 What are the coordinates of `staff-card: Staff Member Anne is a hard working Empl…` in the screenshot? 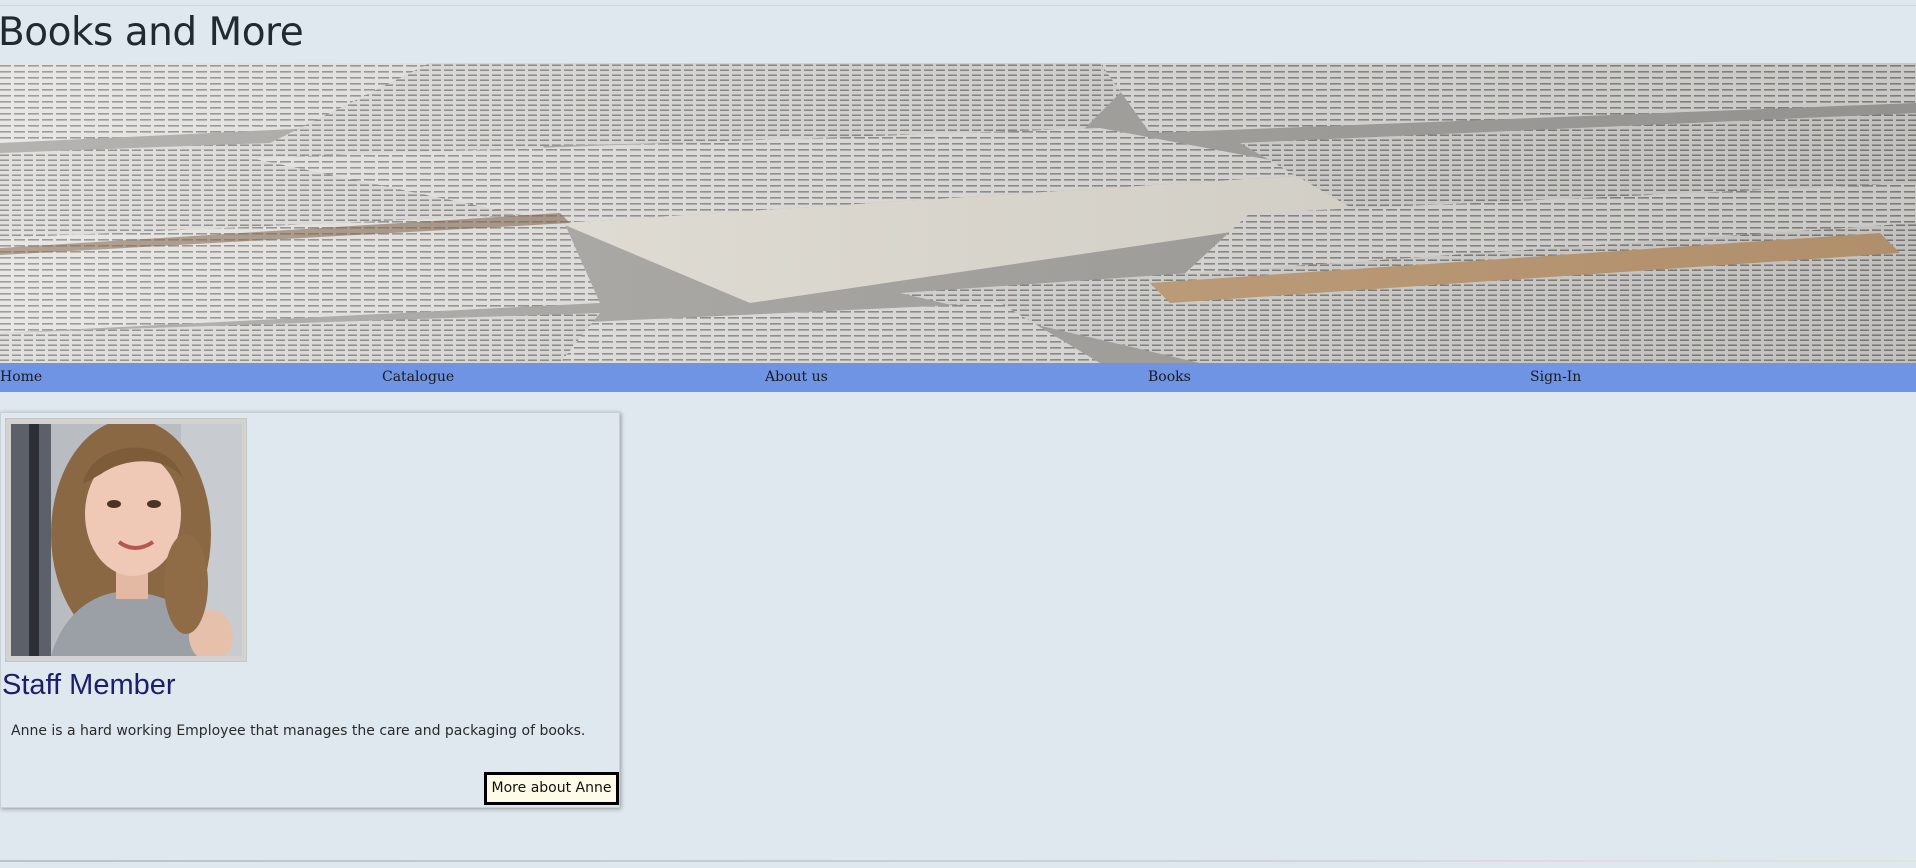 It's located at (310, 610).